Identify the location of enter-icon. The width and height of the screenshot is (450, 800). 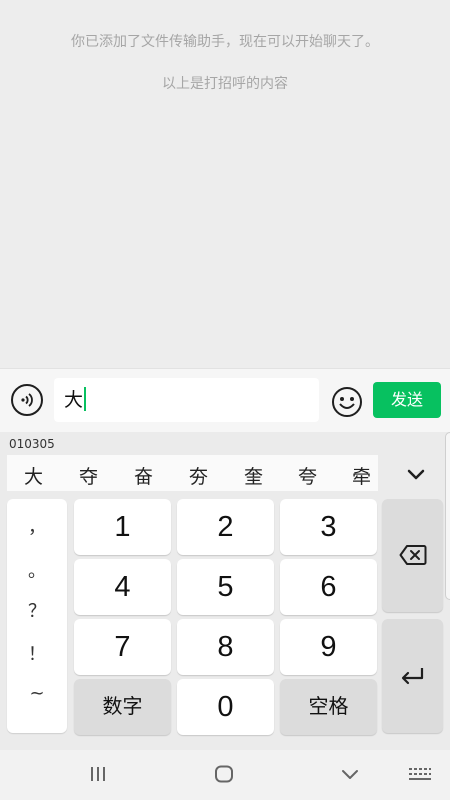
(412, 676).